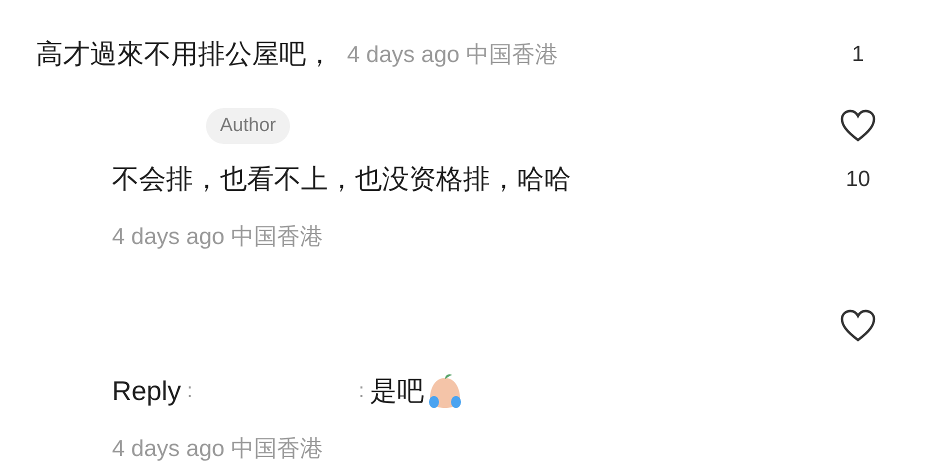 This screenshot has width=928, height=466. I want to click on reply-text: 不会排，也看不上，也没资格排，哈哈, so click(341, 179).